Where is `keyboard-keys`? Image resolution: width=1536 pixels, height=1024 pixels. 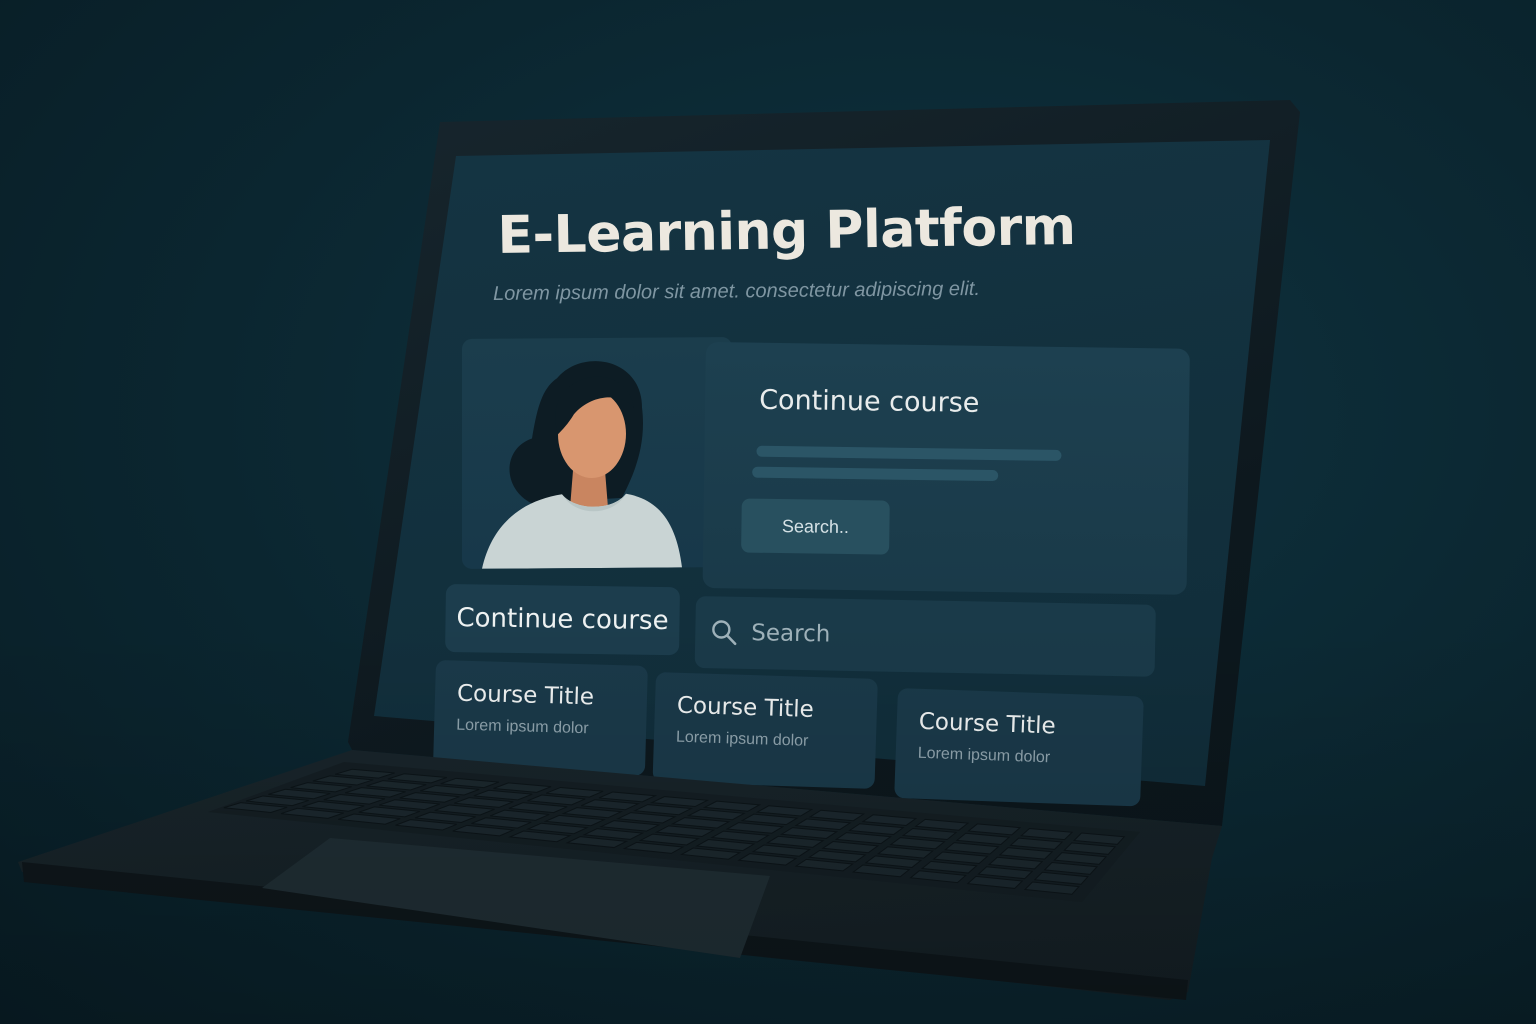
keyboard-keys is located at coordinates (674, 831).